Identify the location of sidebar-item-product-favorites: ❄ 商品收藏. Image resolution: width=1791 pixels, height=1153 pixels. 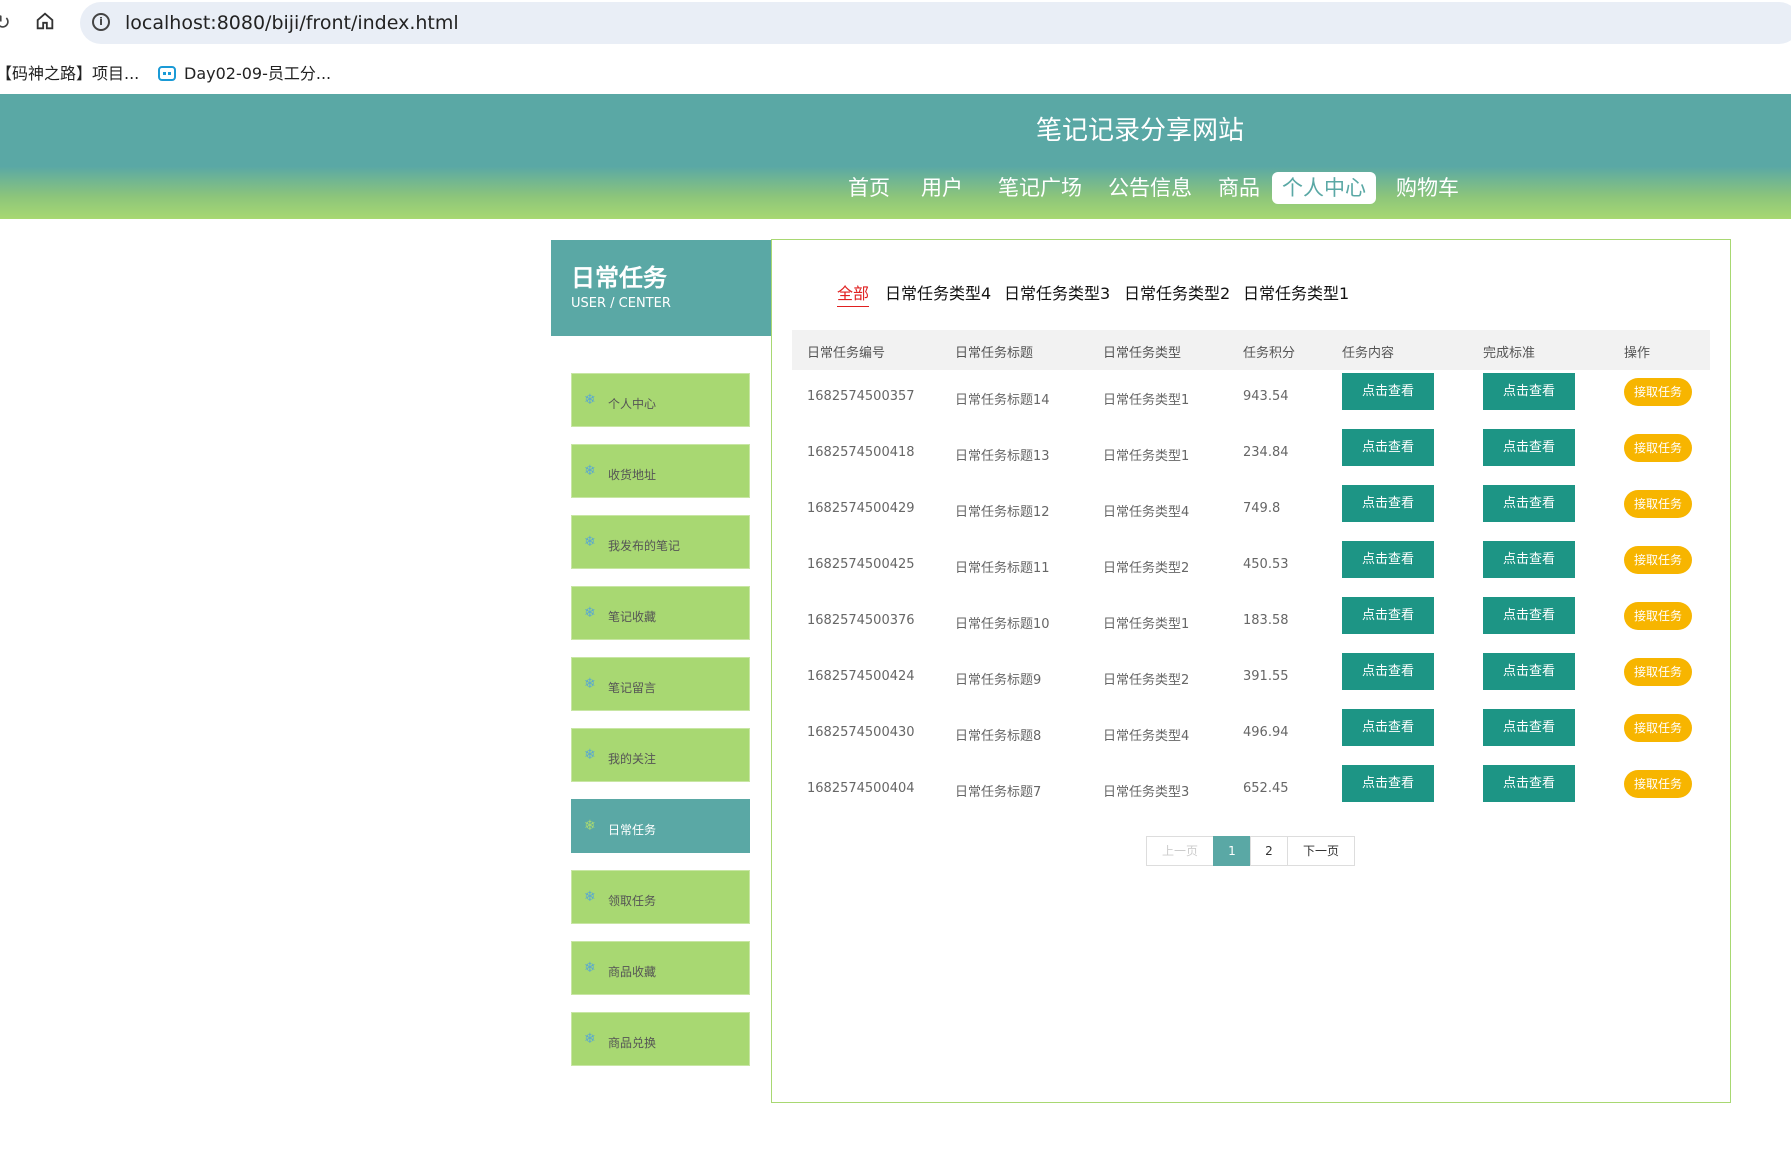
(660, 968).